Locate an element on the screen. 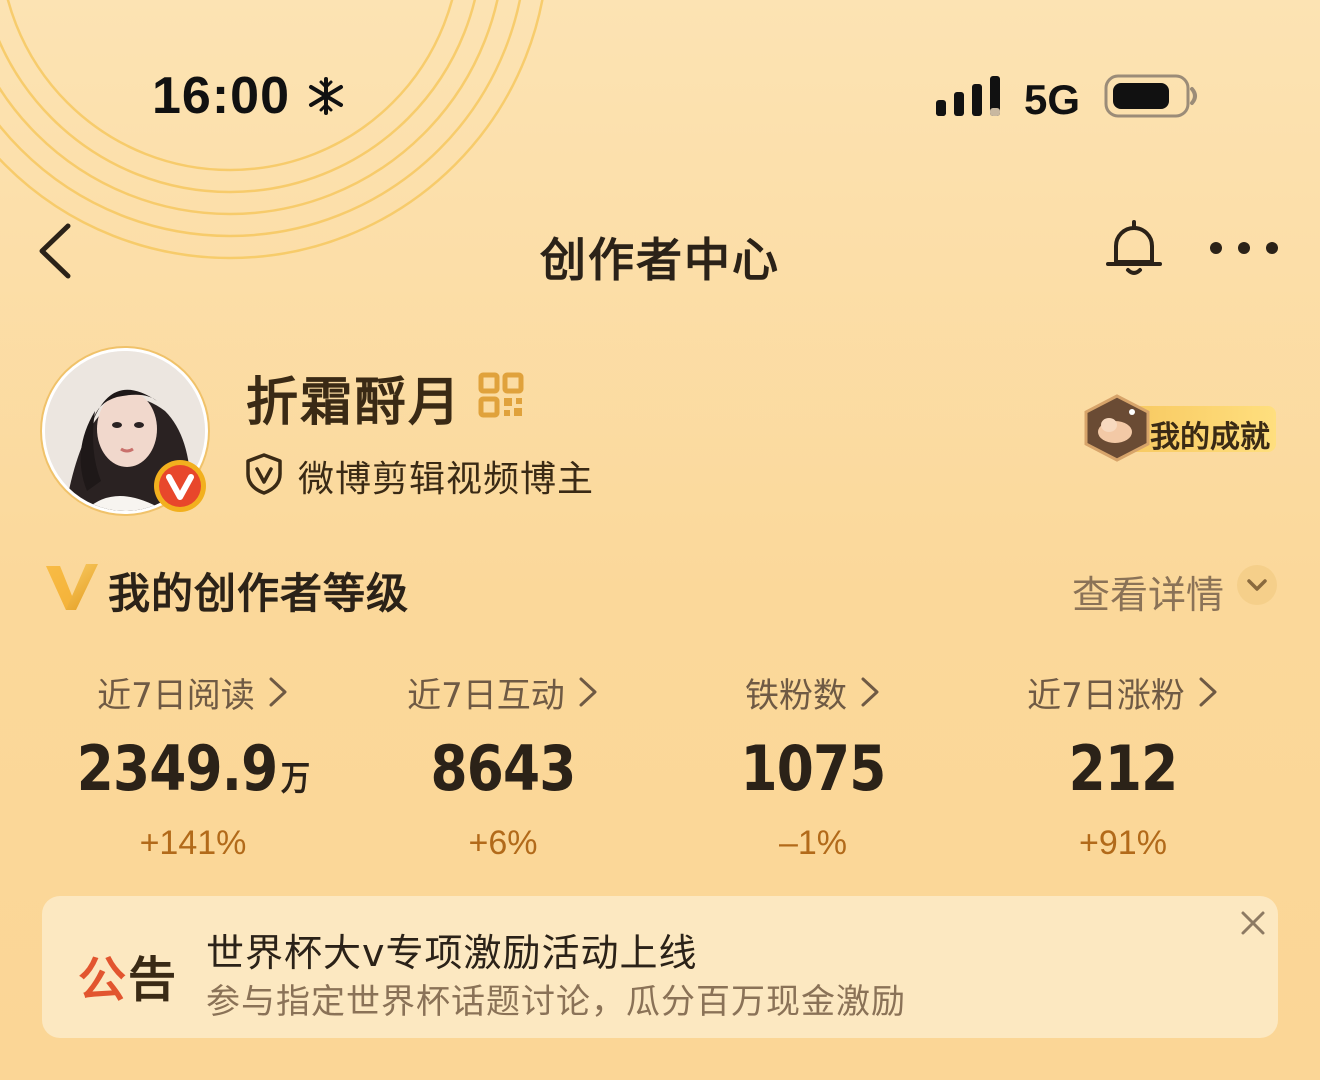 The width and height of the screenshot is (1320, 1080). username: 折霜酹月 is located at coordinates (354, 403).